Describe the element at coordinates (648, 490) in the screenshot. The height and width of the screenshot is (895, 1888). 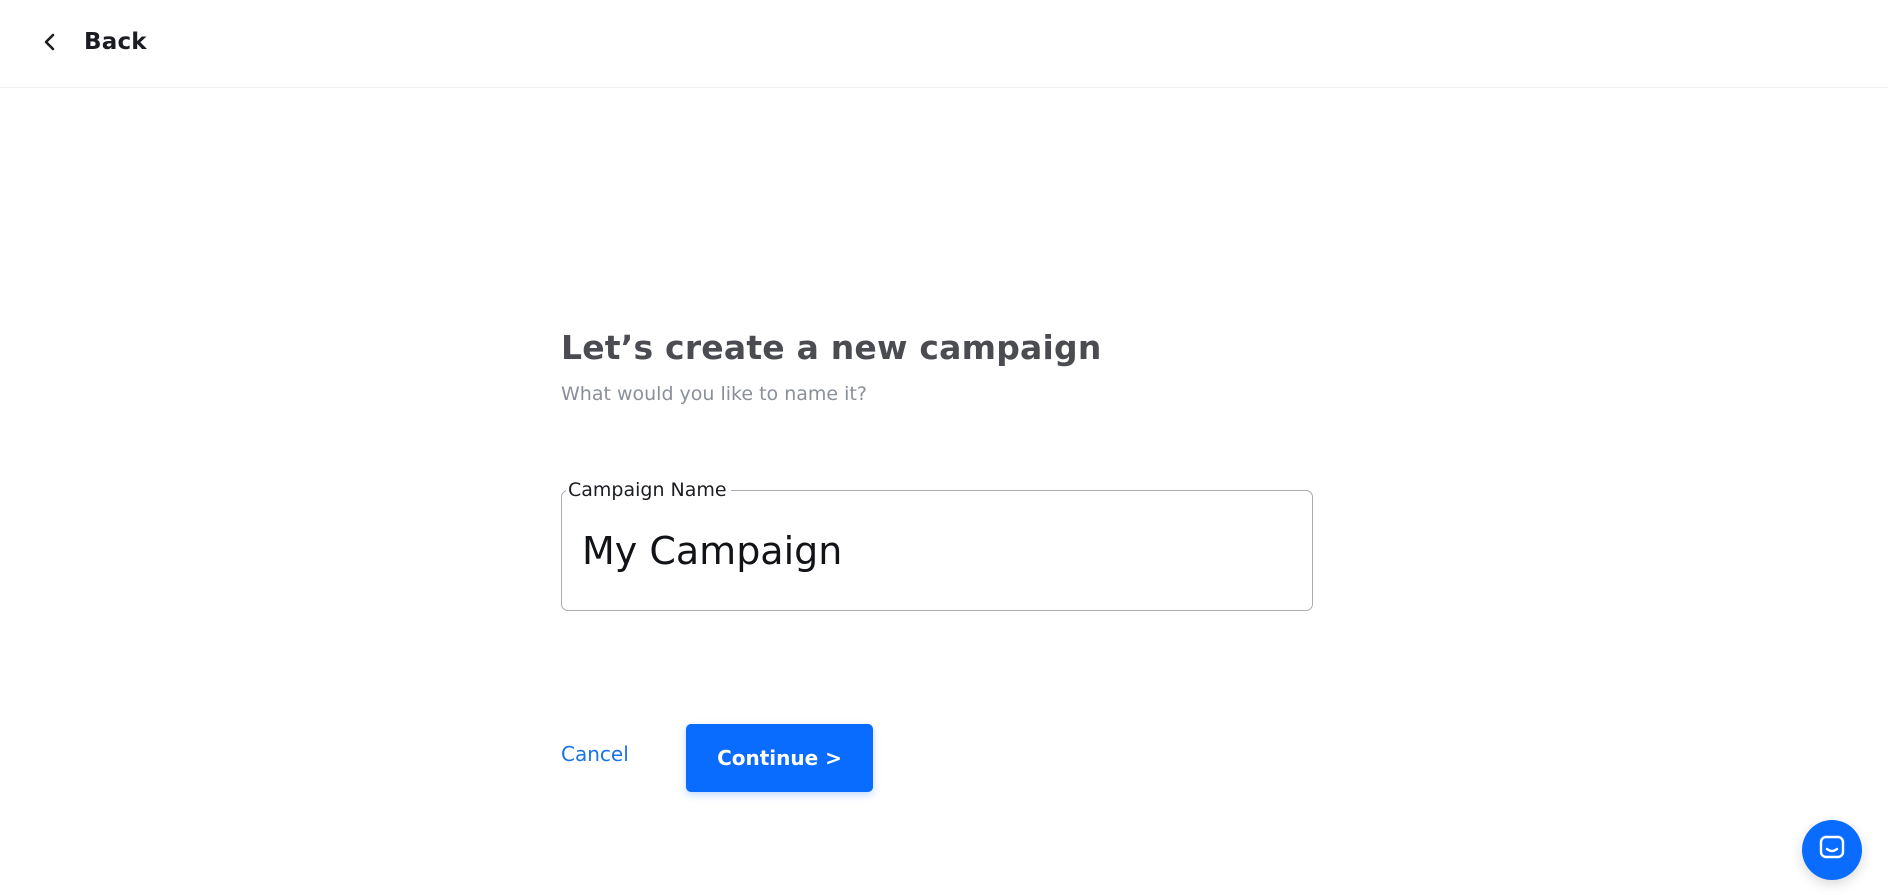
I see `campaign-name-label: Campaign Name` at that location.